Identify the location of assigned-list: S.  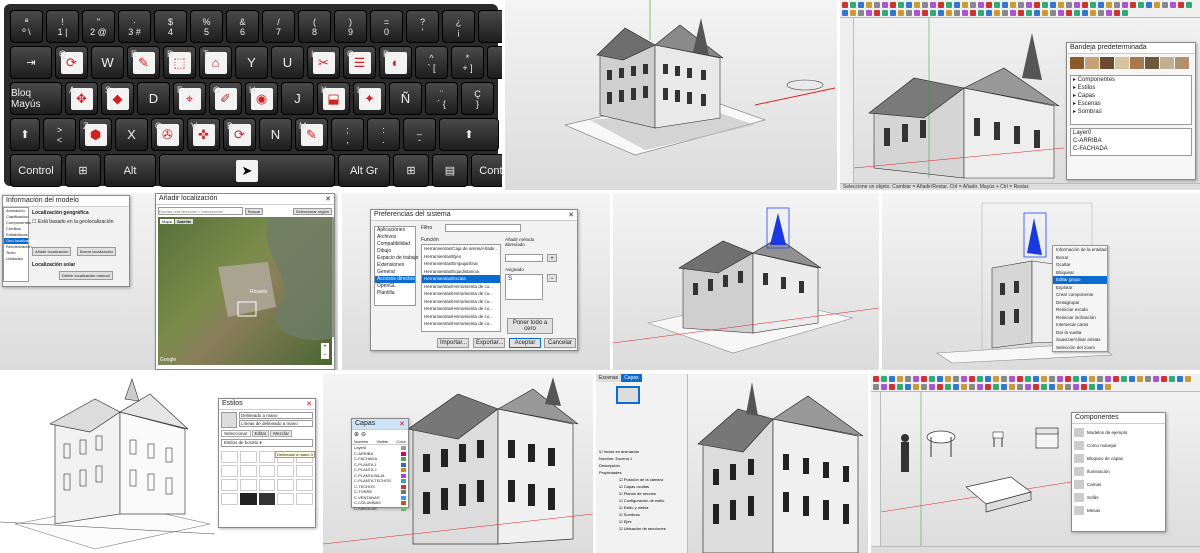
(524, 287).